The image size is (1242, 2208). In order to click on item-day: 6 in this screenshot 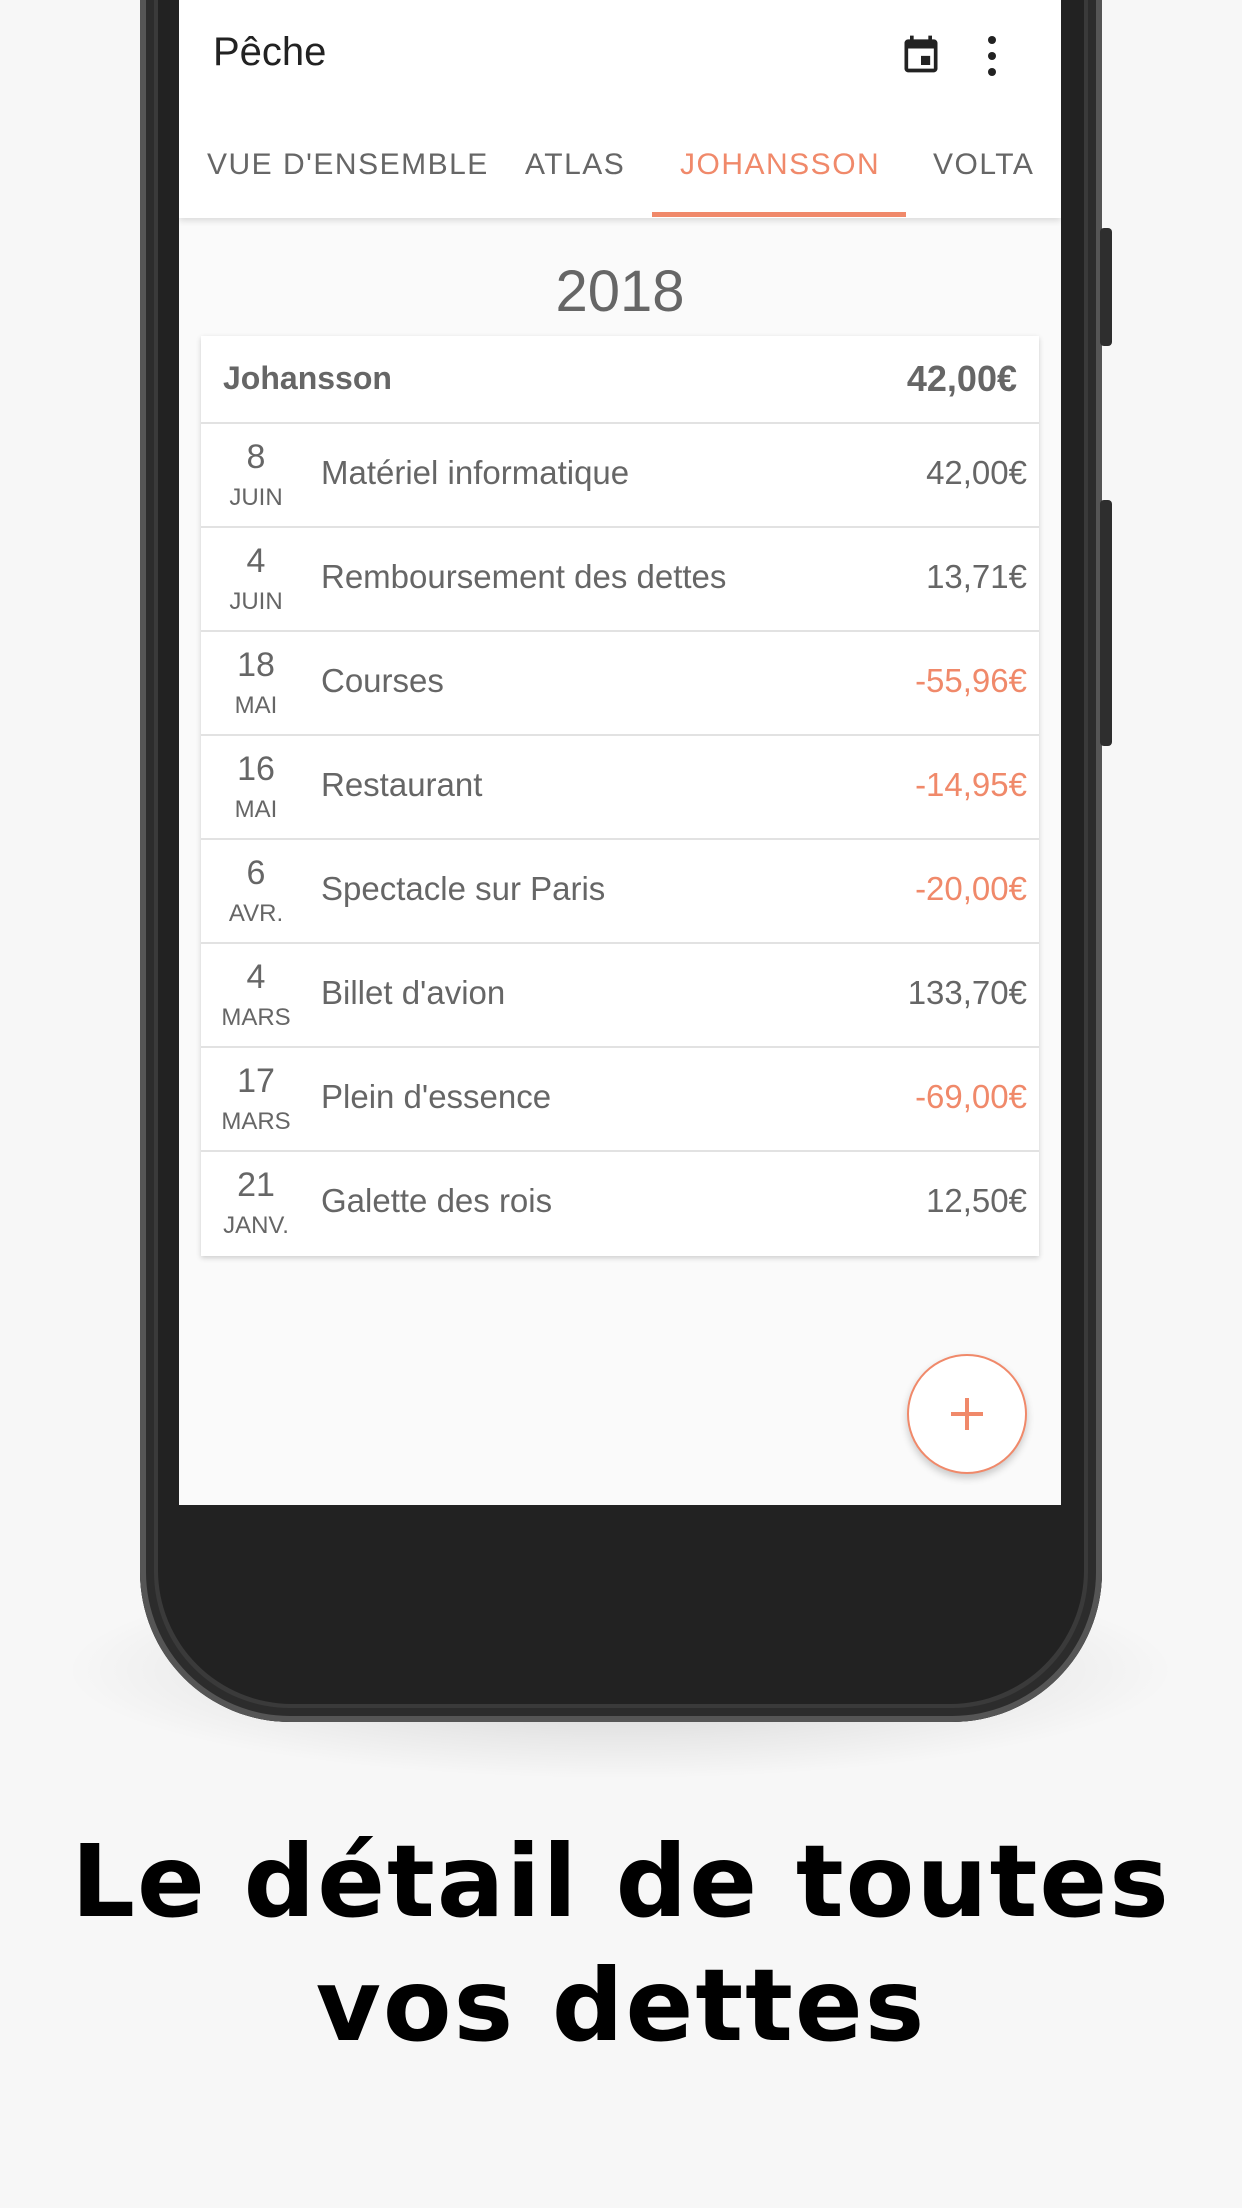, I will do `click(256, 873)`.